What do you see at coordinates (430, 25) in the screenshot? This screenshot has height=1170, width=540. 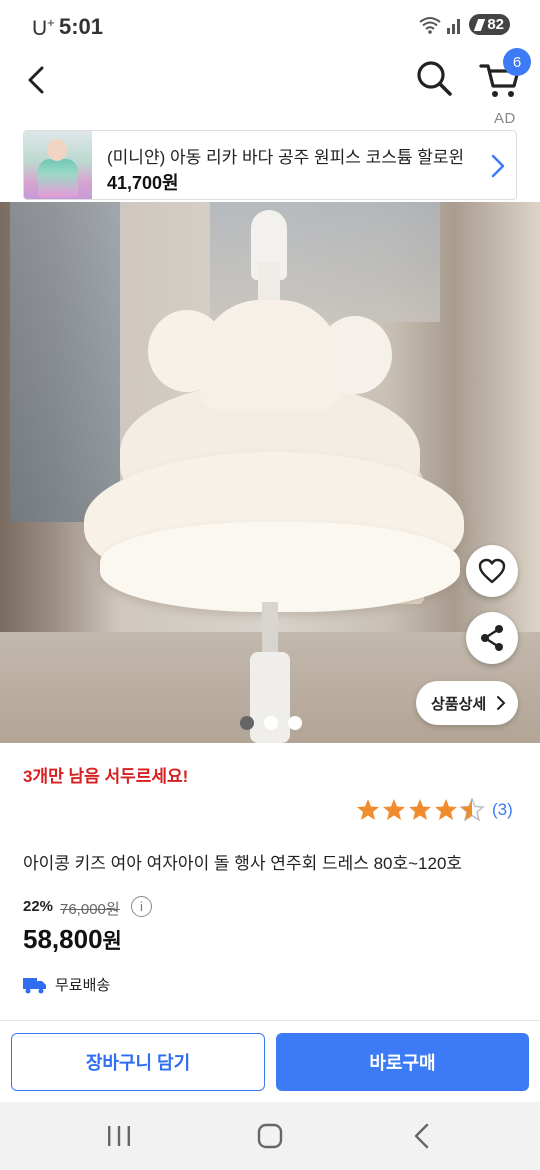 I see `wifi-icon` at bounding box center [430, 25].